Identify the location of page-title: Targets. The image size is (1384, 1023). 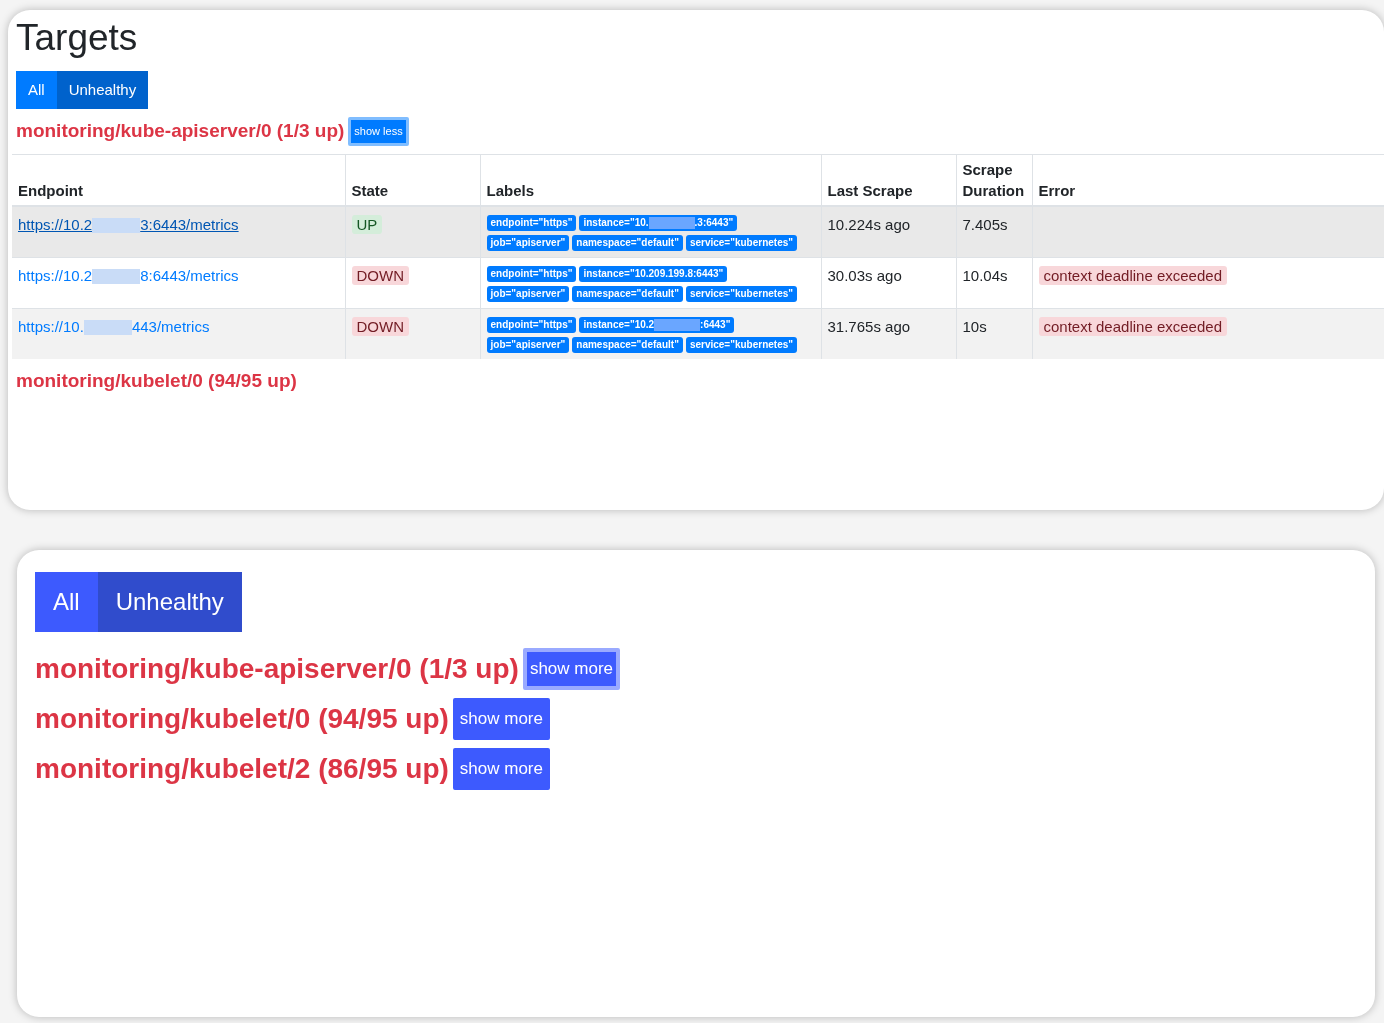
(77, 38).